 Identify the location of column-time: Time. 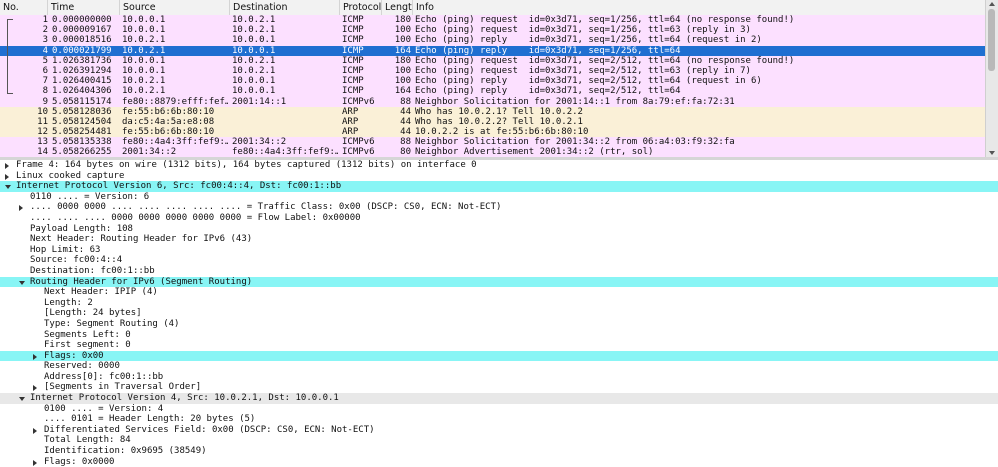
(84, 7).